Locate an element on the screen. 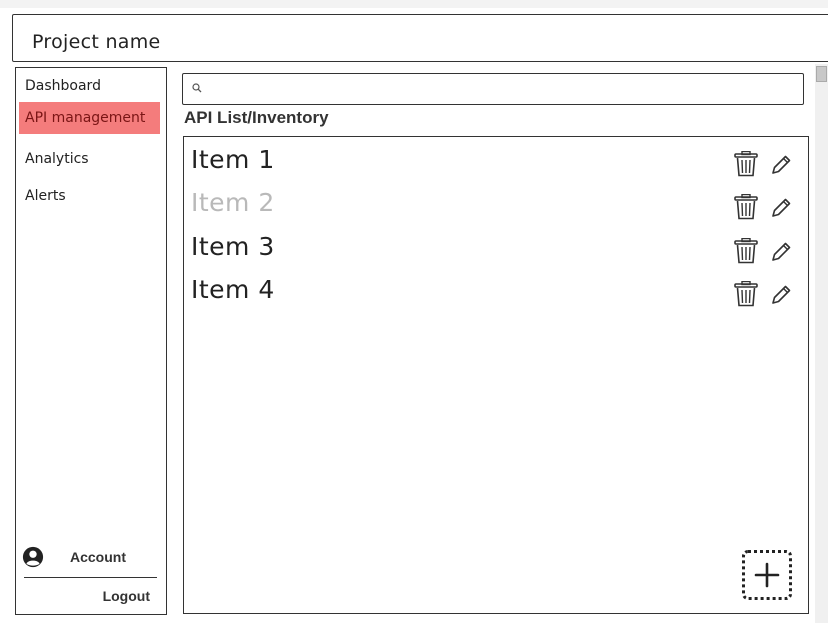 This screenshot has width=828, height=623. logout-link: Logout is located at coordinates (83, 596).